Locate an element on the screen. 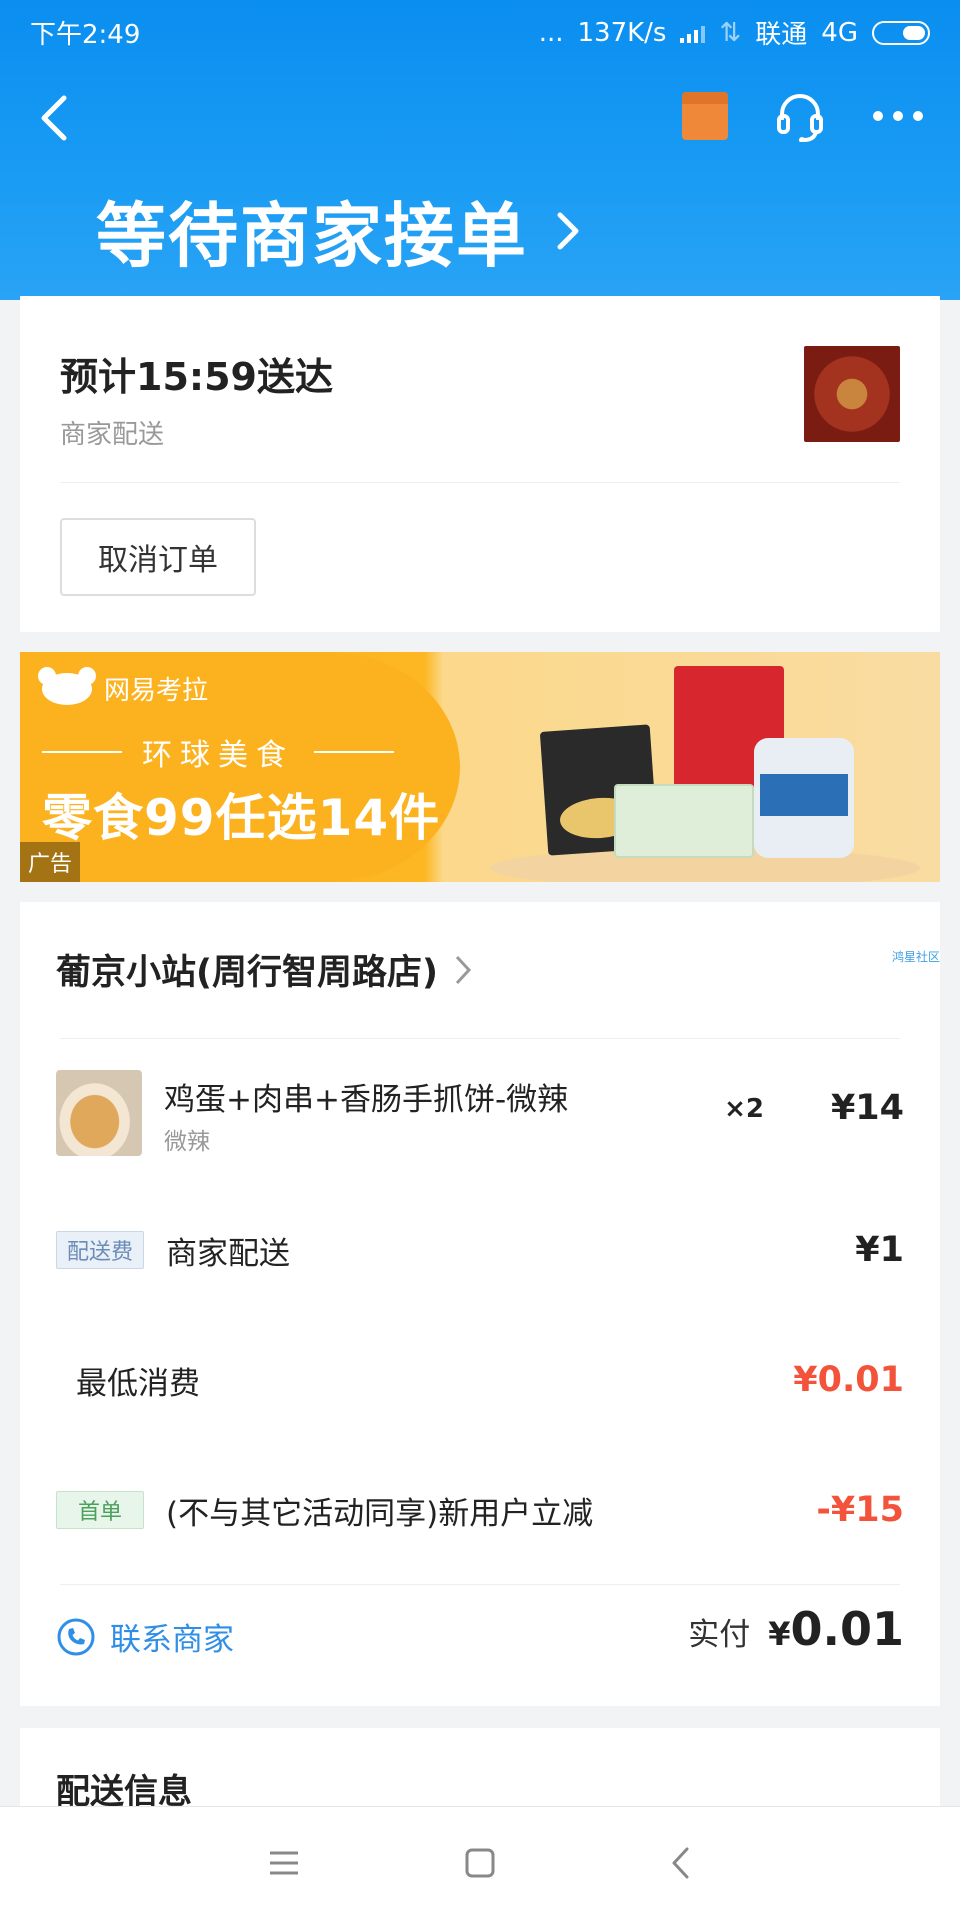 Image resolution: width=960 pixels, height=1920 pixels. phone-icon is located at coordinates (76, 1636).